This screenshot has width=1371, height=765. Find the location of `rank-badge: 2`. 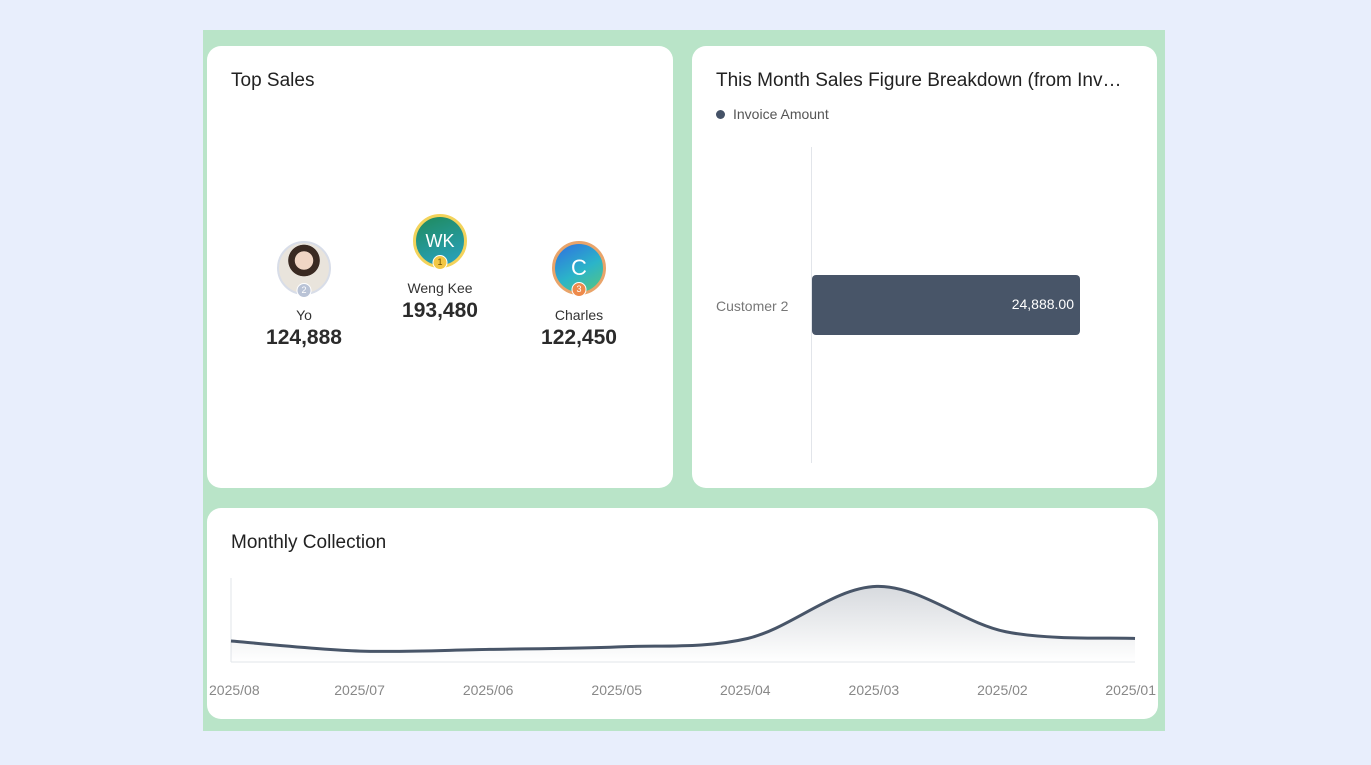

rank-badge: 2 is located at coordinates (304, 290).